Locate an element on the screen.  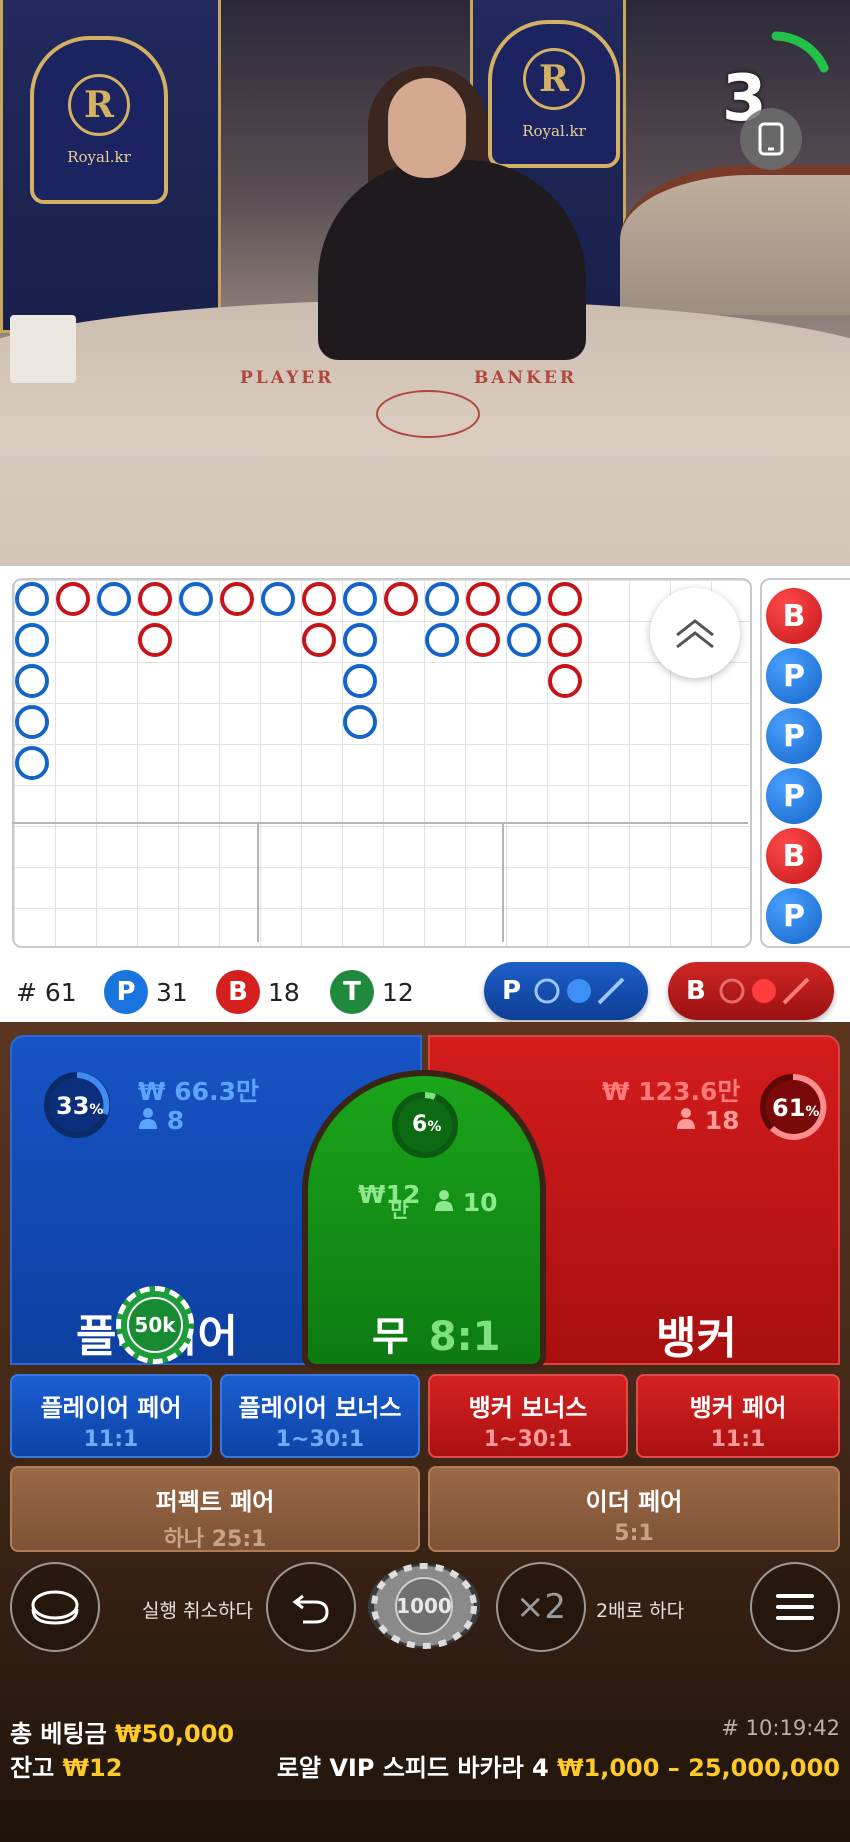
chip-selector-button: 1000 is located at coordinates (424, 1606).